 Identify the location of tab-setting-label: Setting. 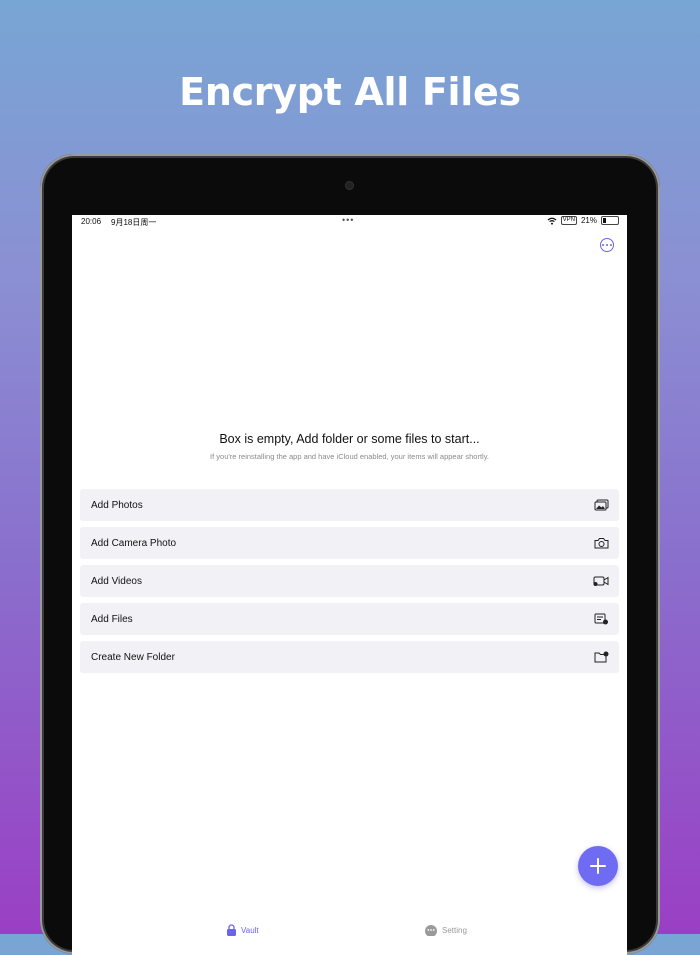
(454, 930).